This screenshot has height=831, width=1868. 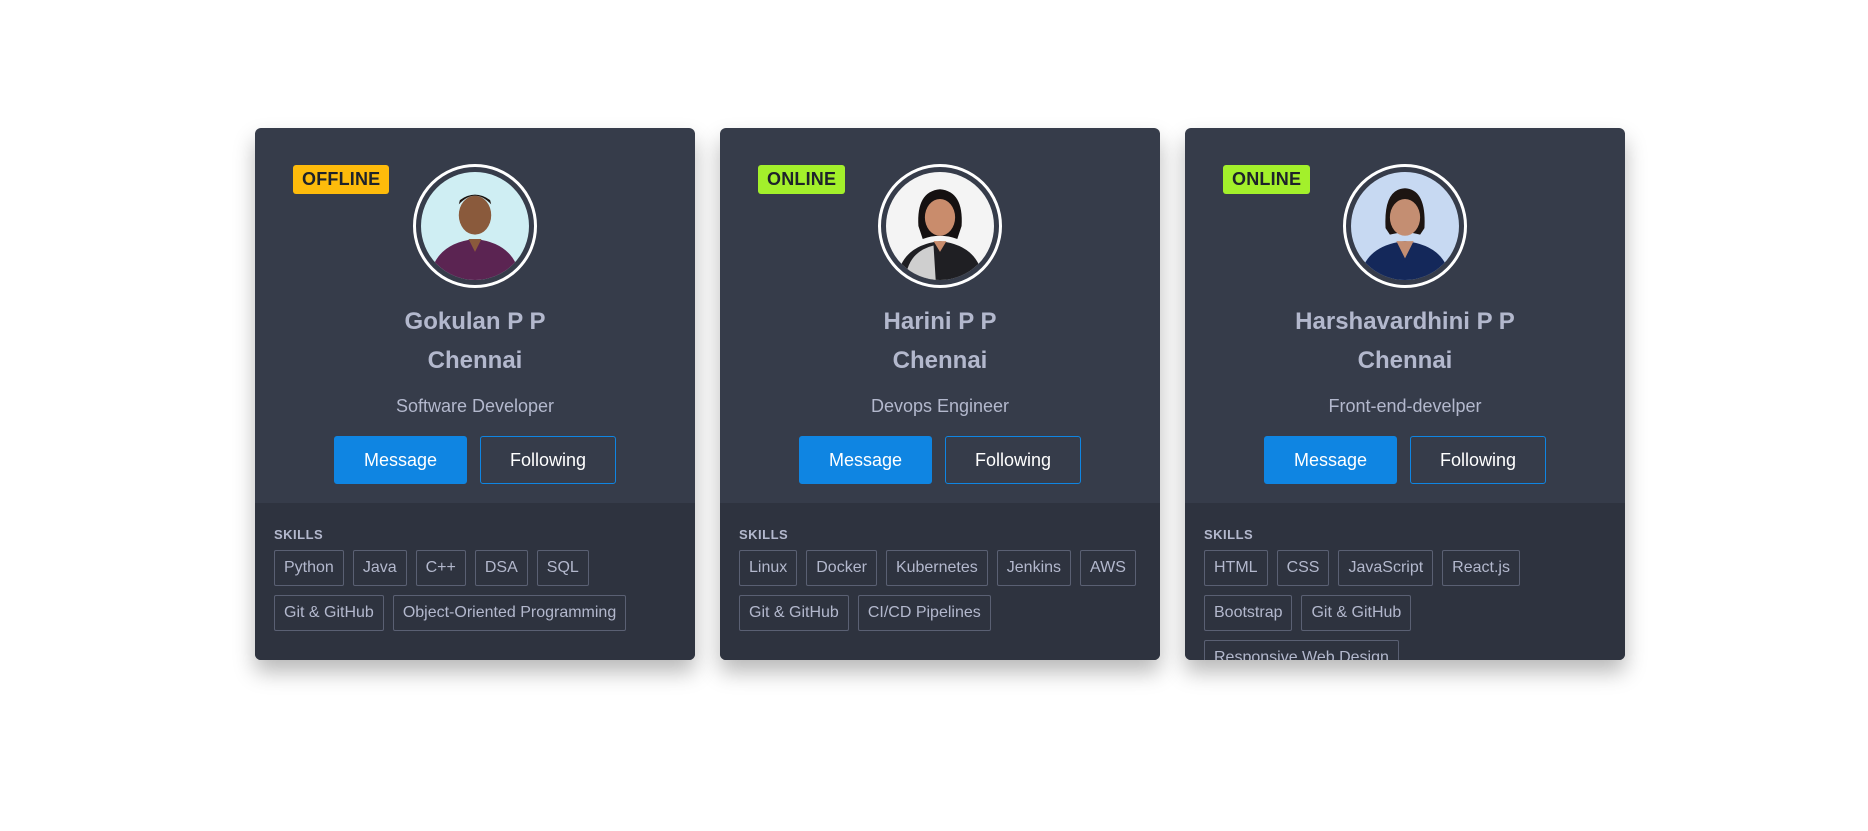 What do you see at coordinates (1303, 568) in the screenshot?
I see `skill-tag: CSS` at bounding box center [1303, 568].